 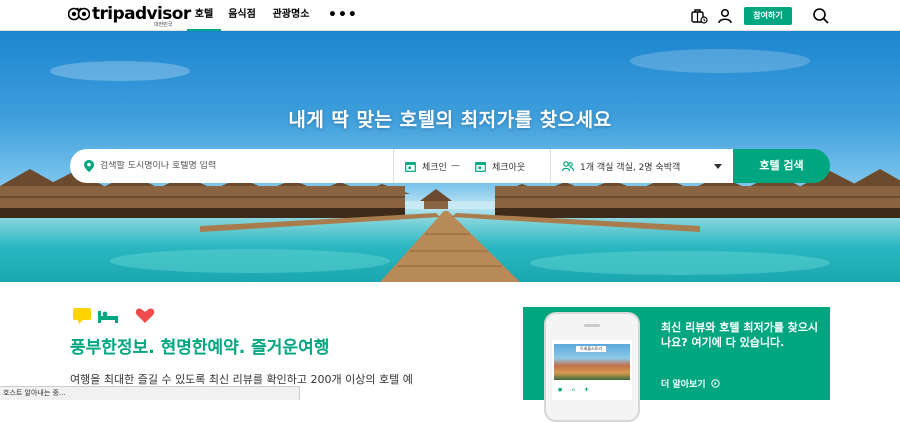 I want to click on tab-attractions: 관광명소, so click(x=291, y=15).